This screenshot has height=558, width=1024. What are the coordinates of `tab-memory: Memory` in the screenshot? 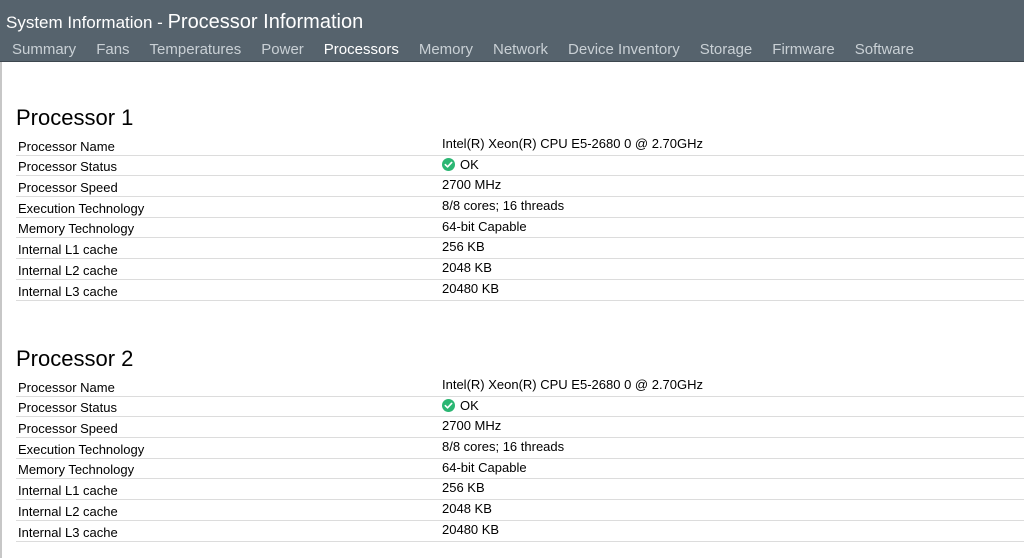 It's located at (446, 49).